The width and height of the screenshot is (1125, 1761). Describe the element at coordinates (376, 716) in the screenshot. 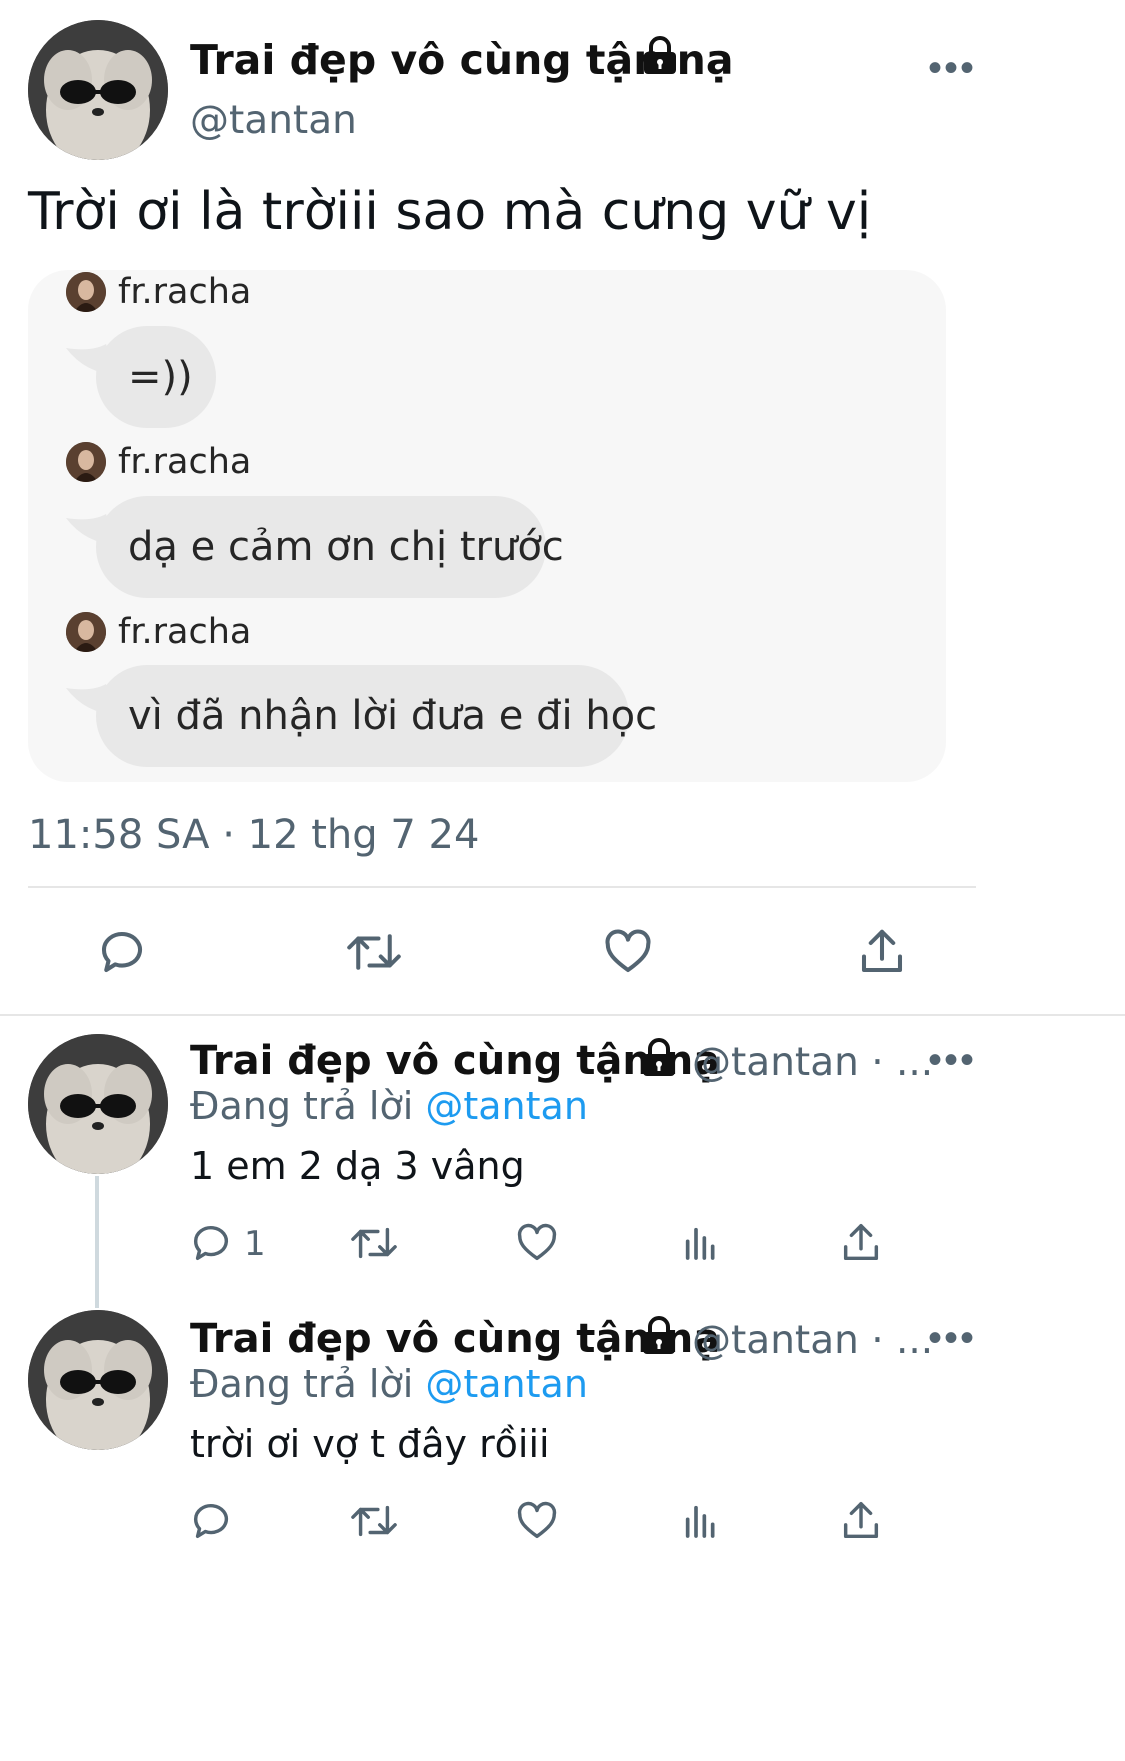

I see `chat-message-bubble: vì đã nhận lời đưa e đi học` at that location.